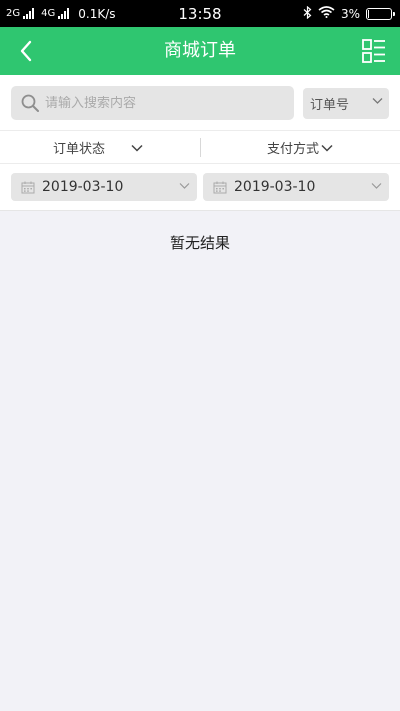  I want to click on battery-level, so click(368, 13).